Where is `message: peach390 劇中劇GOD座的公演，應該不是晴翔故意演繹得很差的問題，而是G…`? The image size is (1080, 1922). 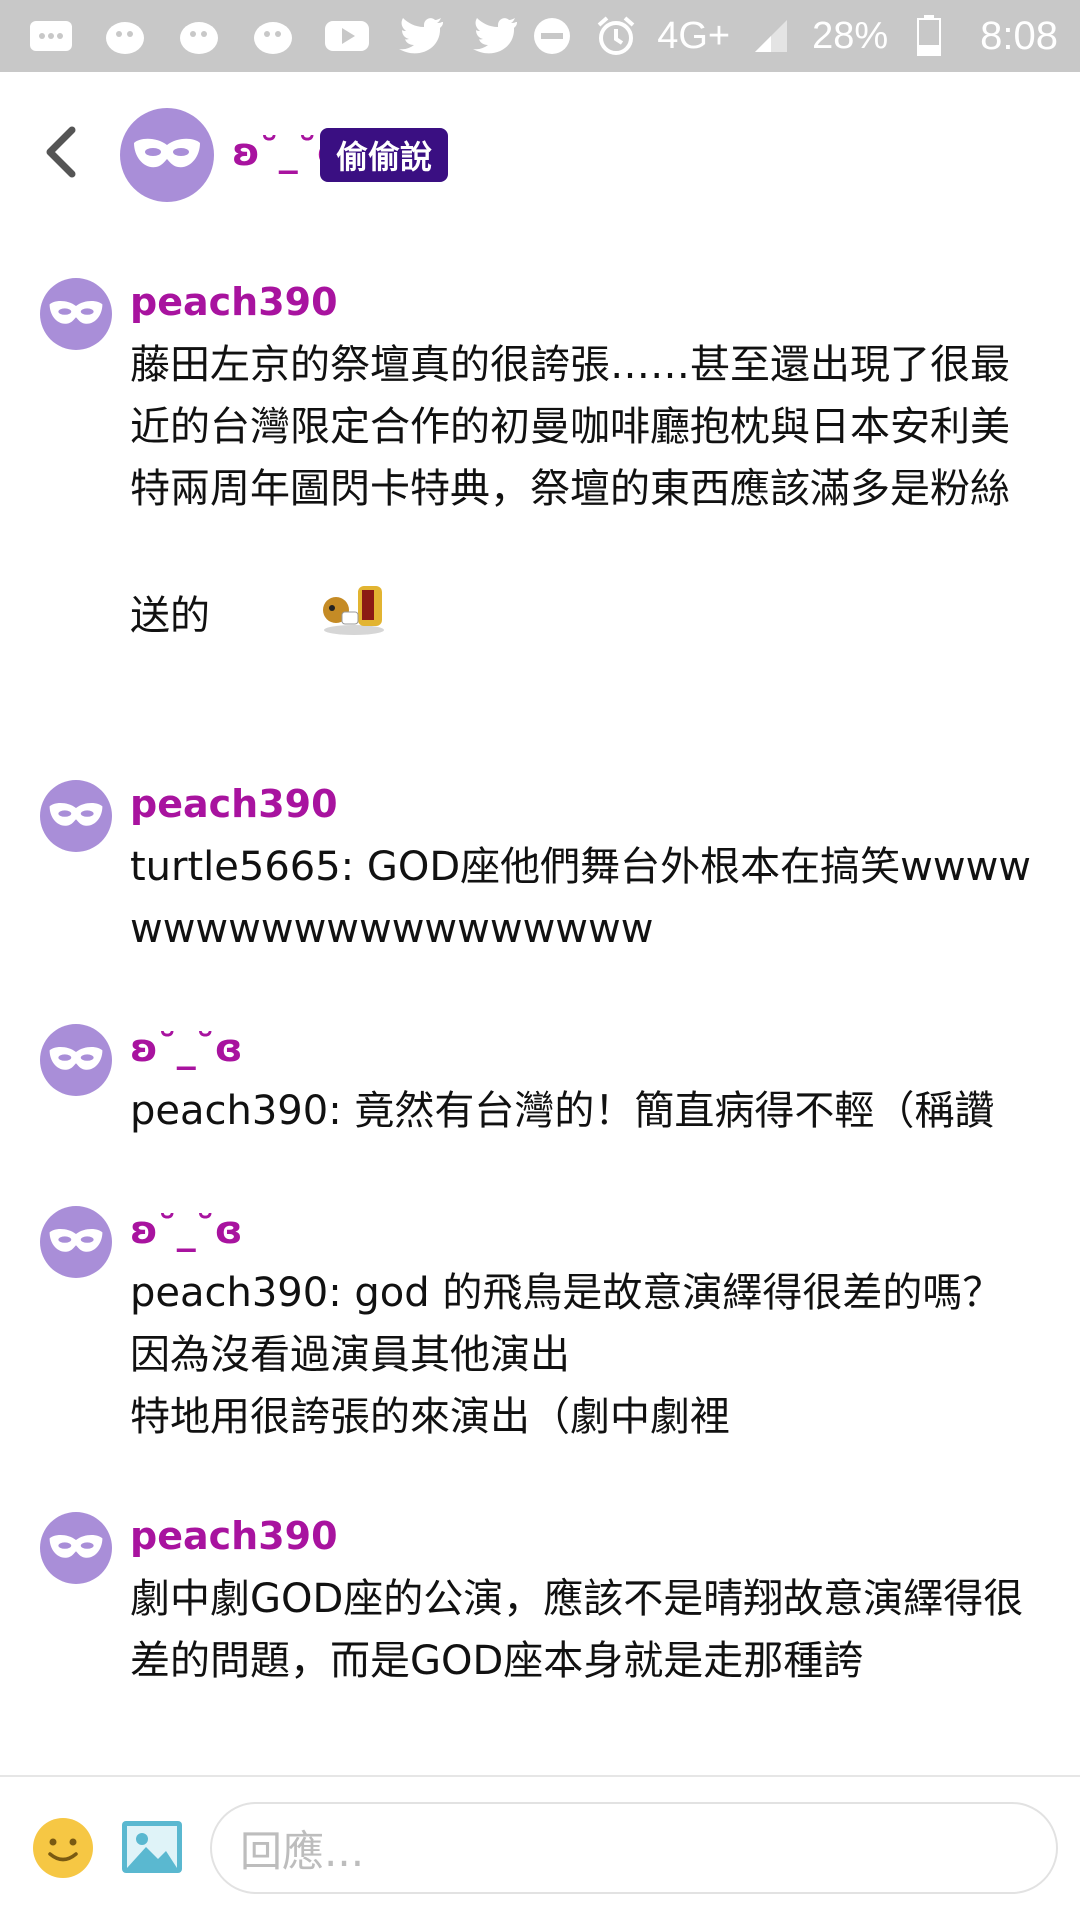
message: peach390 劇中劇GOD座的公演，應該不是晴翔故意演繹得很差的問題，而是G… is located at coordinates (540, 1598).